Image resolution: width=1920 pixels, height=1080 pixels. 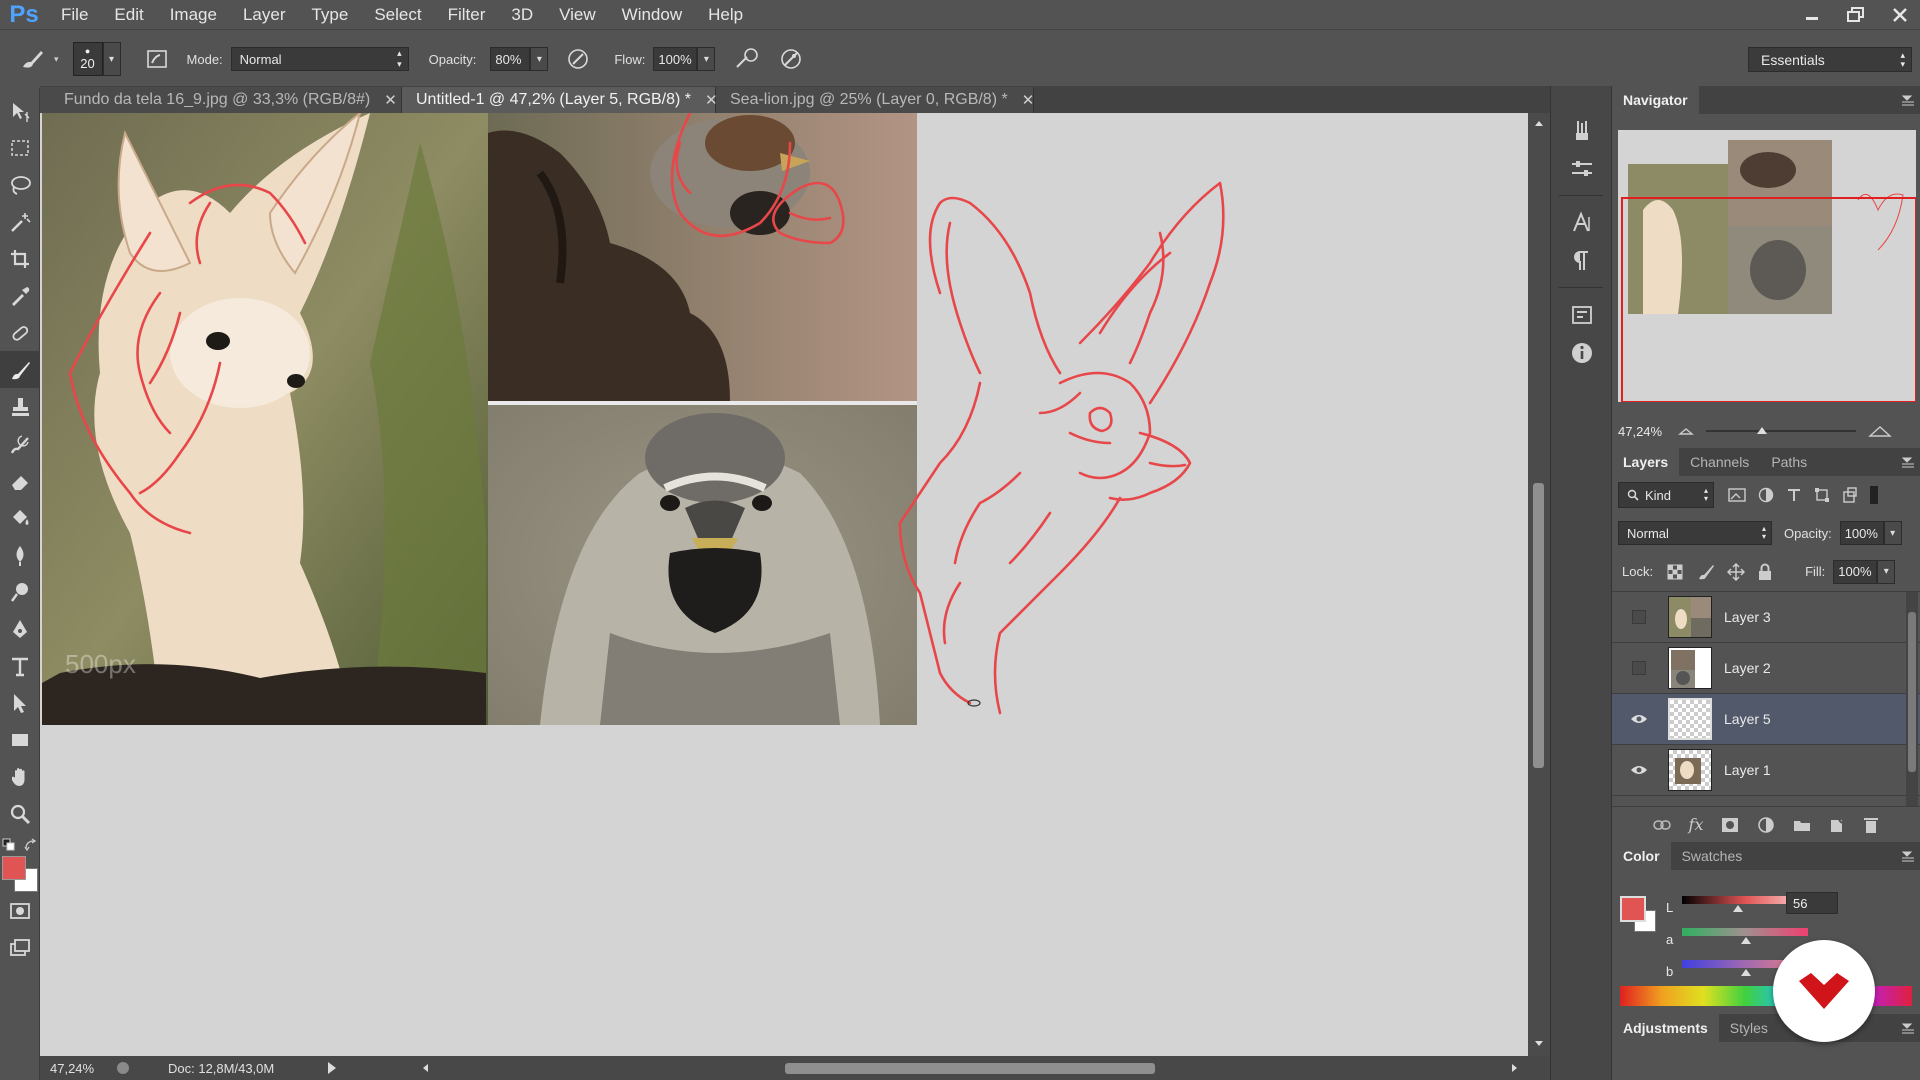 What do you see at coordinates (20, 221) in the screenshot?
I see `magic-wand-icon` at bounding box center [20, 221].